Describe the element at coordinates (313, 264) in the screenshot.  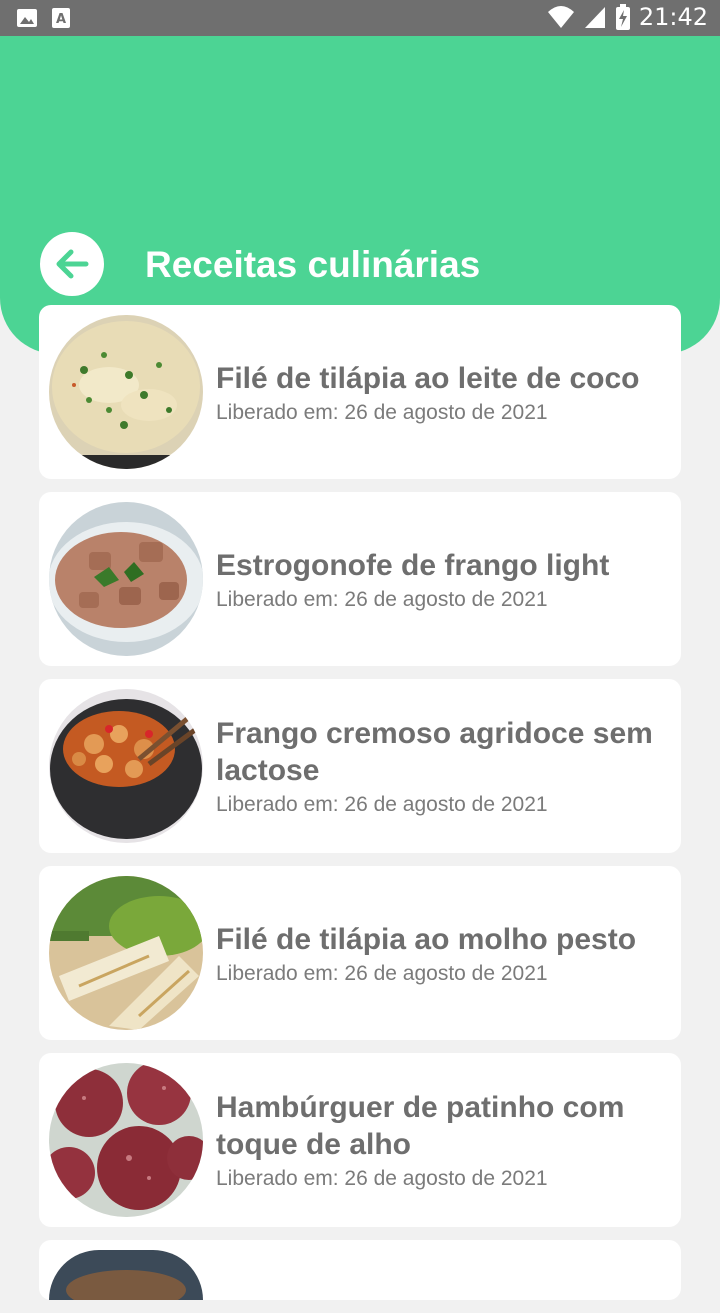
I see `page-title: Receitas culinárias` at that location.